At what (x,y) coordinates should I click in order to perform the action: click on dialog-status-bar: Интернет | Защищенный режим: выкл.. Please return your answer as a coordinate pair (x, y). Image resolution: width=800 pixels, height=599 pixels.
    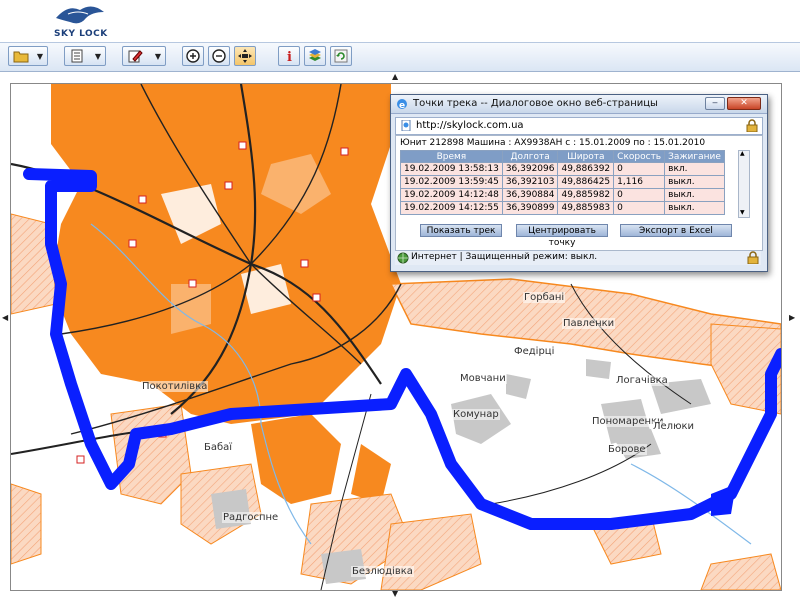
    Looking at the image, I should click on (578, 258).